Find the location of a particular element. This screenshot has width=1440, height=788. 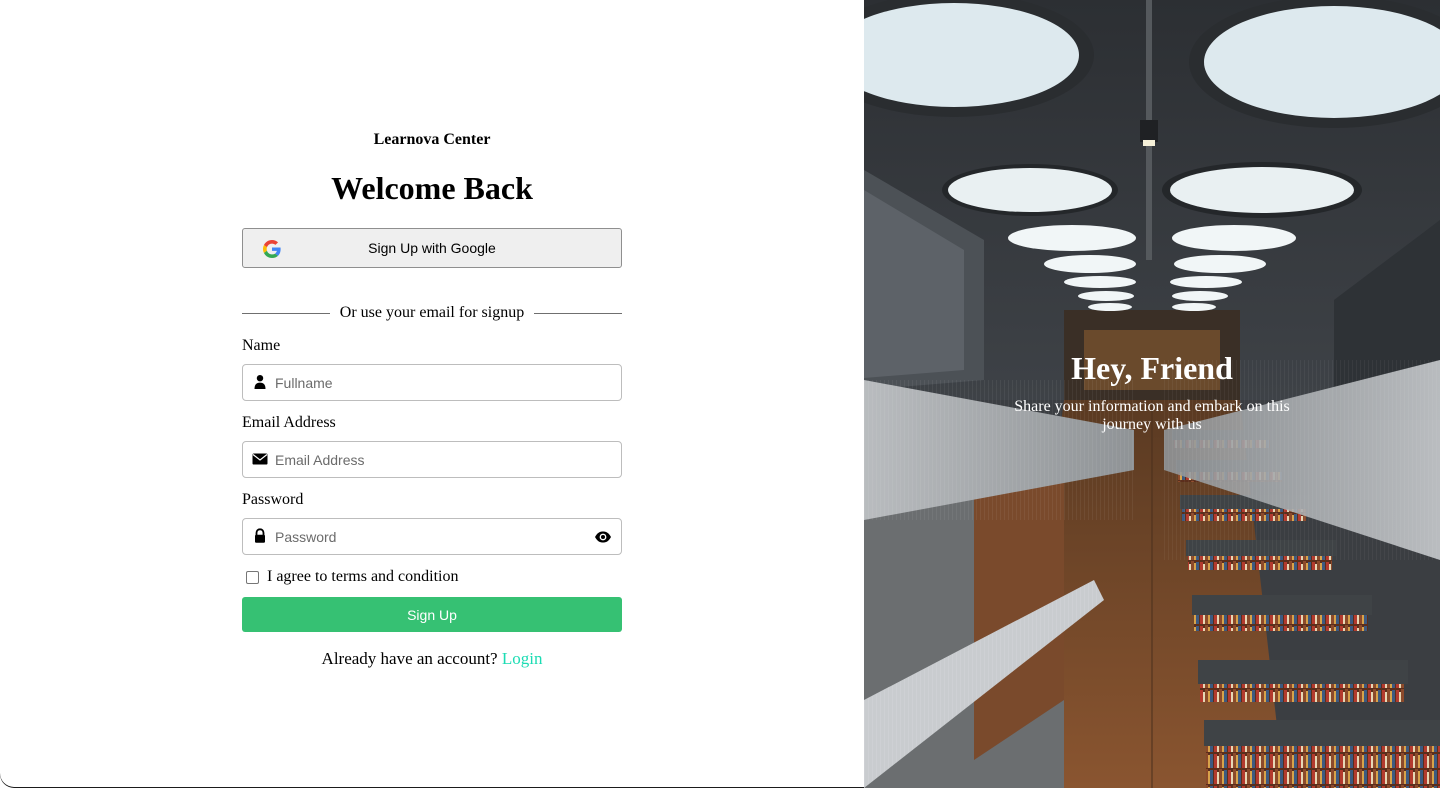

terms-label: I agree to terms and condition is located at coordinates (363, 576).